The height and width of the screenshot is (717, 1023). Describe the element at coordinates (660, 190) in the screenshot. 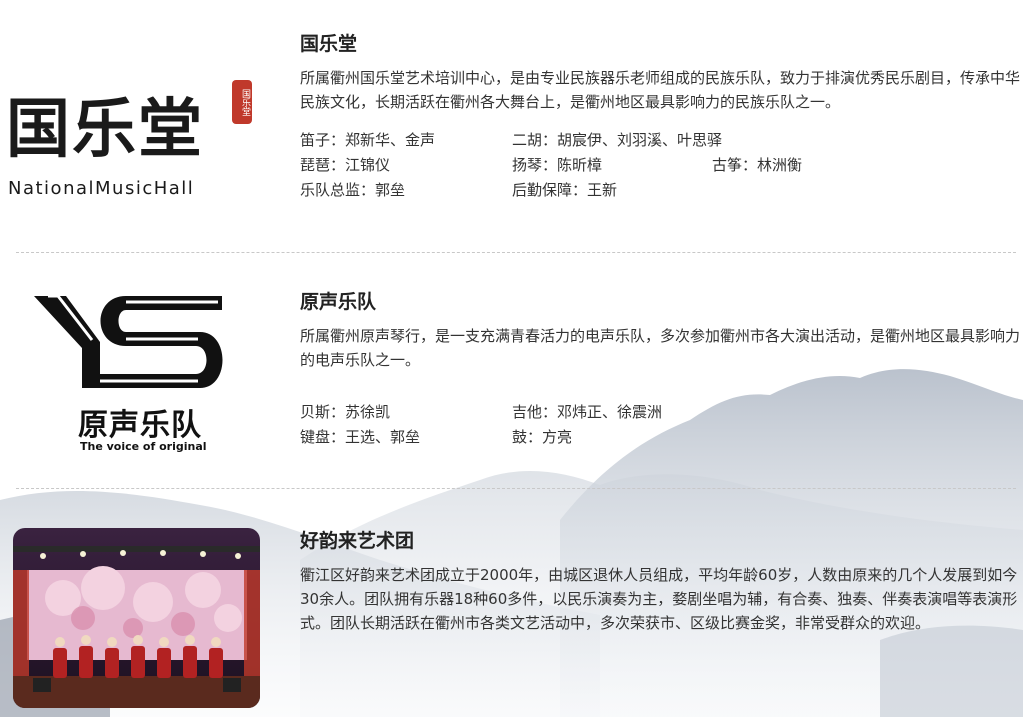

I see `member-row: 乐队总监：郭垒 后勤保障：王新` at that location.